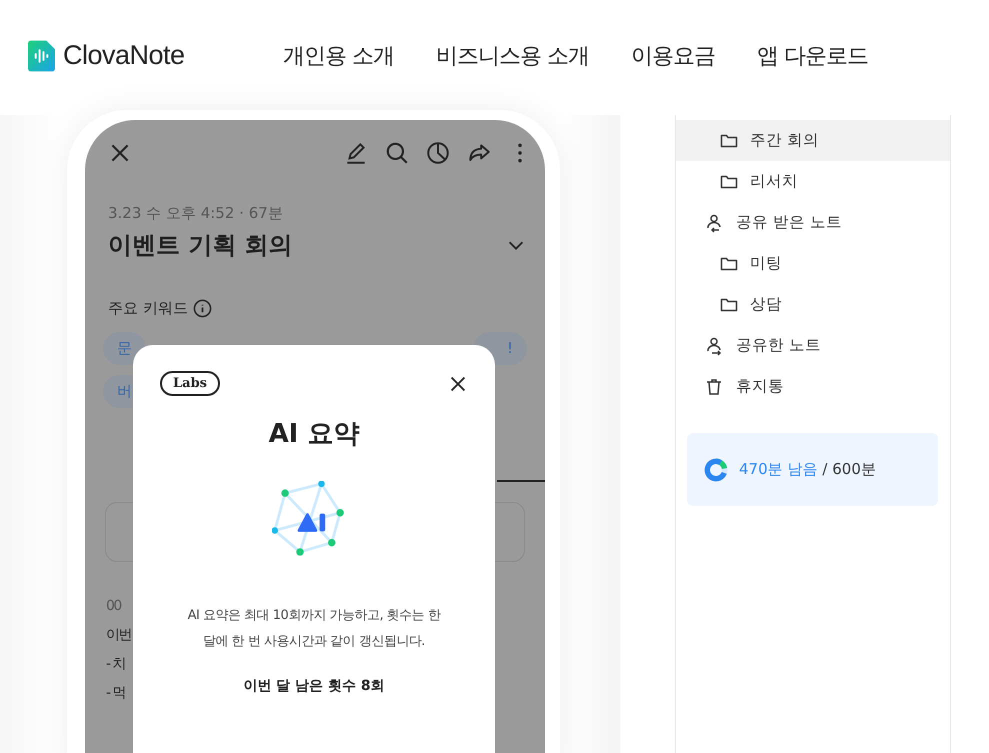  What do you see at coordinates (314, 686) in the screenshot?
I see `remaining-count: 이번 달 남은 횟수 8회` at bounding box center [314, 686].